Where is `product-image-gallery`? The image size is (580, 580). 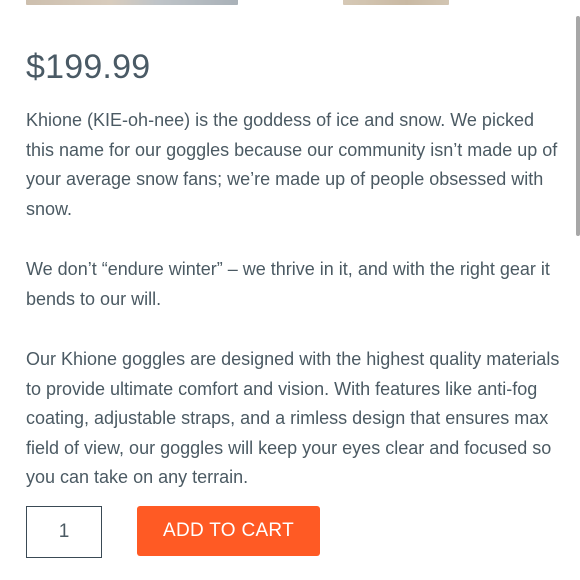 product-image-gallery is located at coordinates (290, 3).